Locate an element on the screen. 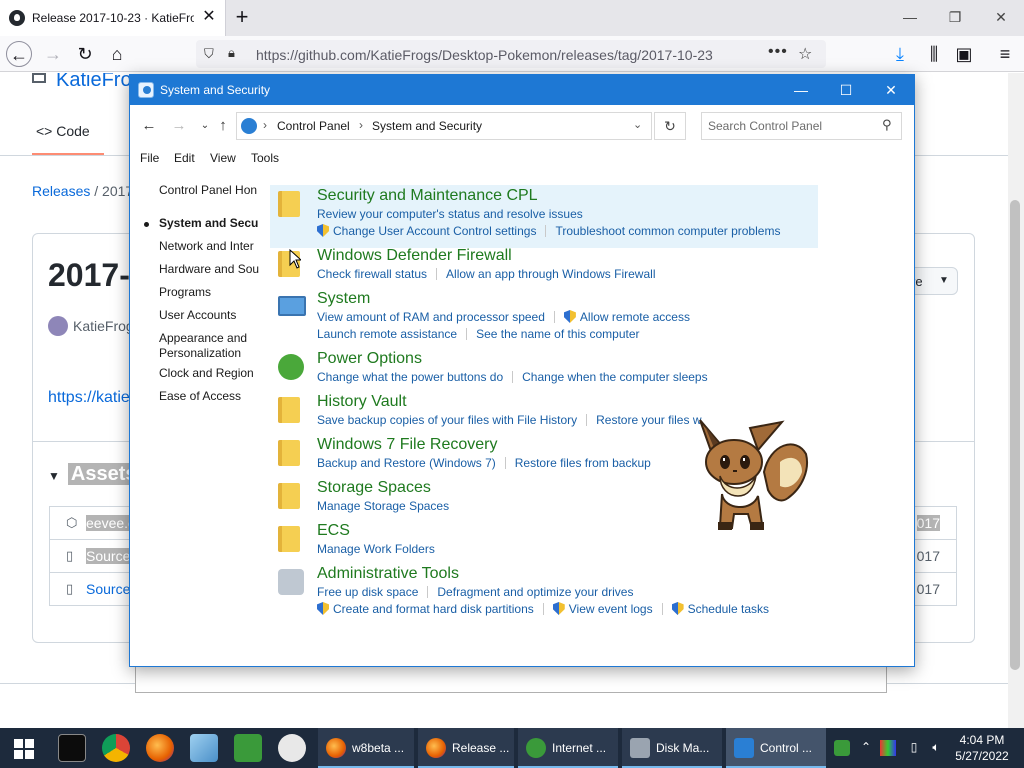 This screenshot has width=1024, height=768. tray-color-icon is located at coordinates (888, 748).